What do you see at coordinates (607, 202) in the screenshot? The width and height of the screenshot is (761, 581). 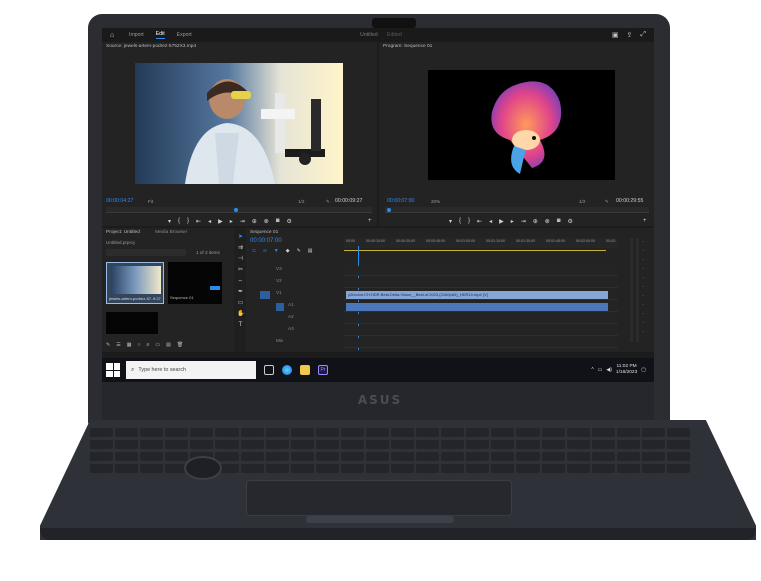 I see `program-wrench-icon: ✎` at bounding box center [607, 202].